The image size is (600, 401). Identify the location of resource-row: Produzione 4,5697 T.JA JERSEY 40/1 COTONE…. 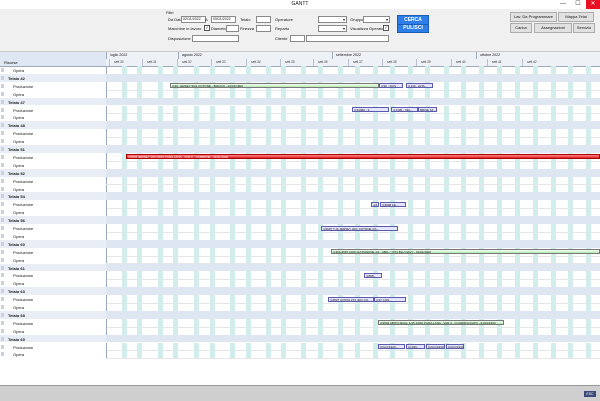
(300, 228).